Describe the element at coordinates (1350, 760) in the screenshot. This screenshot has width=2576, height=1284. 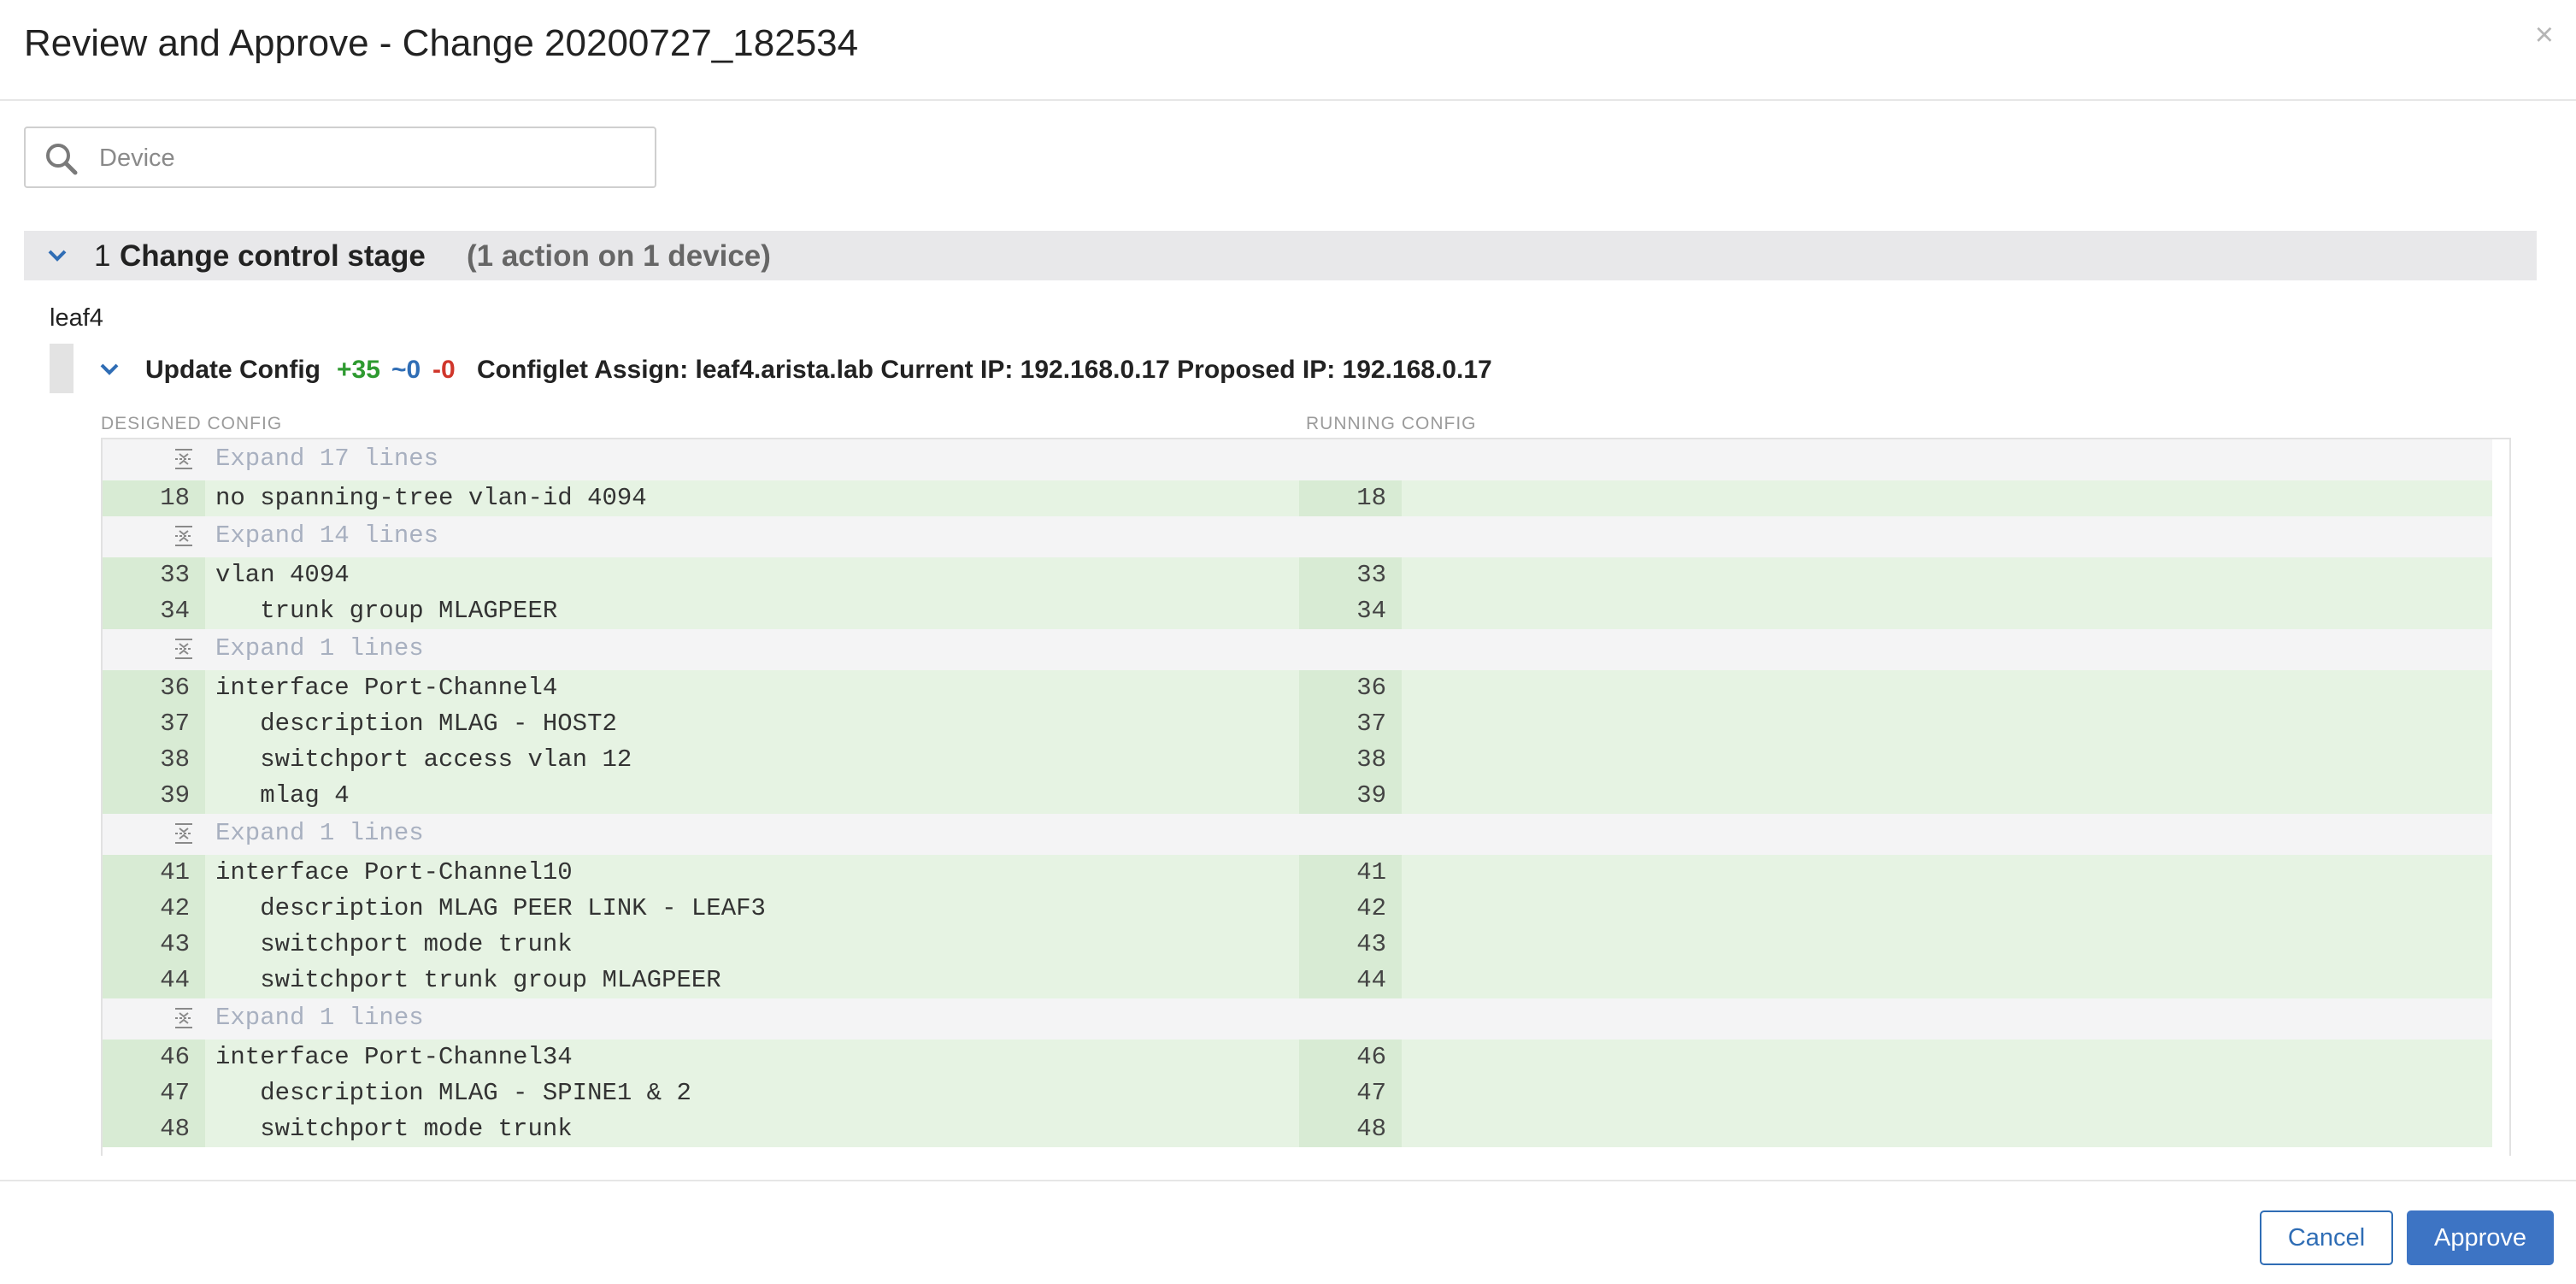
I see `running-line-number: 38` at that location.